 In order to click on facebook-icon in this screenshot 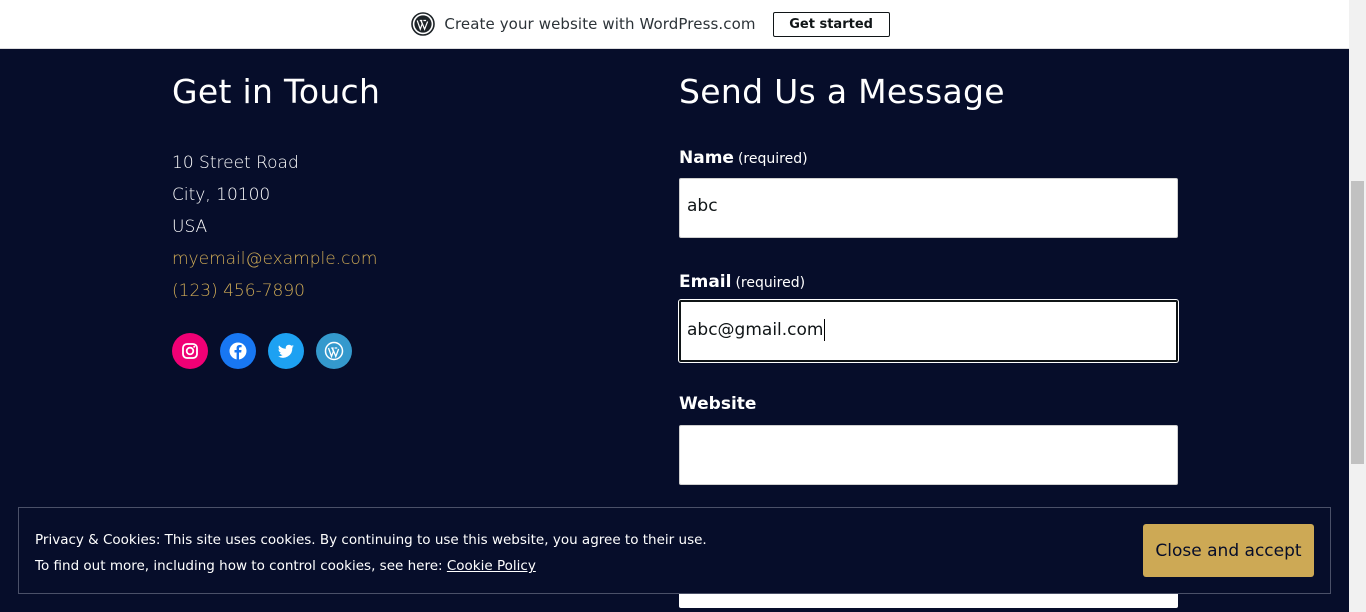, I will do `click(238, 351)`.